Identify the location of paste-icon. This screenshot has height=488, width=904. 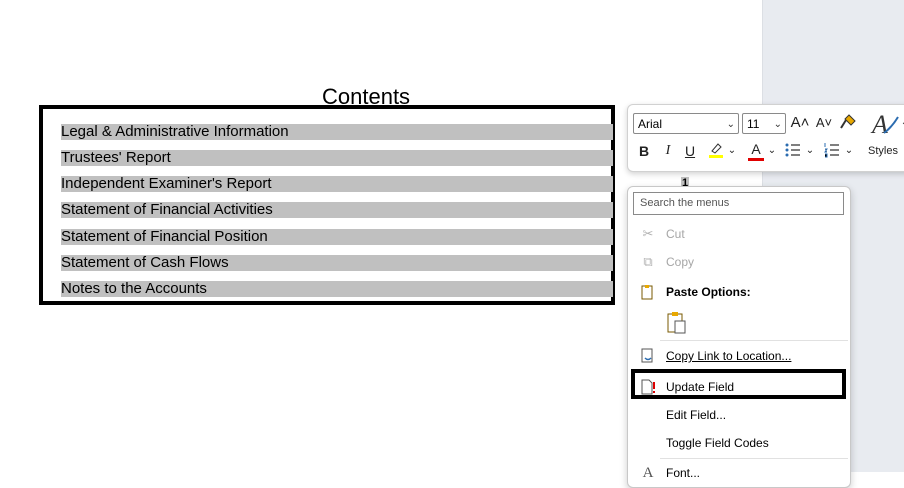
(676, 323).